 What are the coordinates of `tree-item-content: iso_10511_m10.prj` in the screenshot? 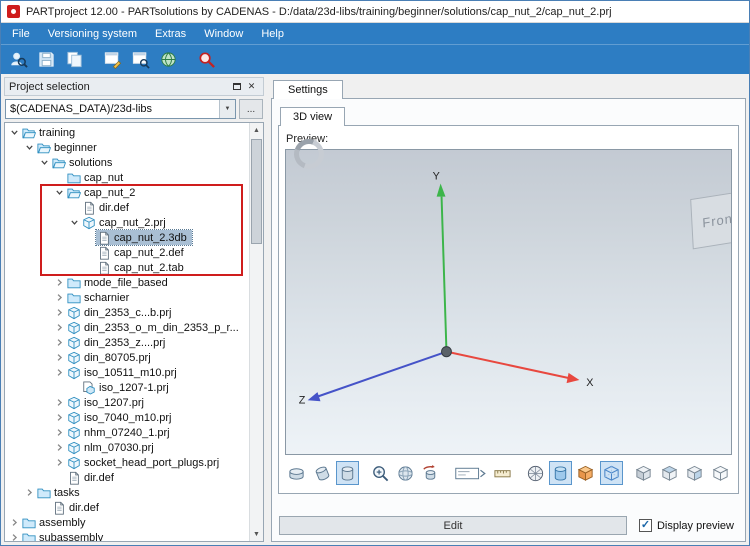 It's located at (124, 372).